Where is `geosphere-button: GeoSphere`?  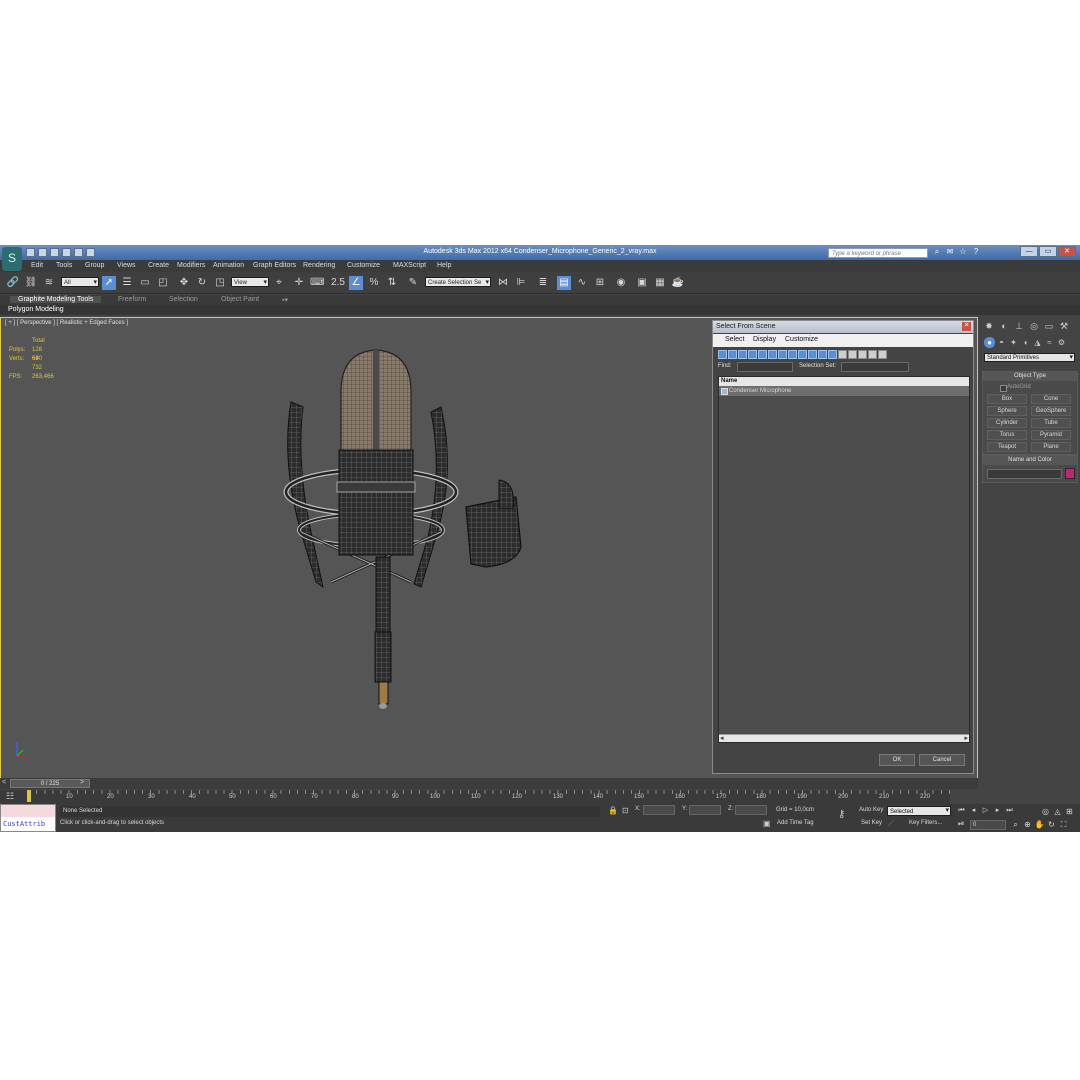 geosphere-button: GeoSphere is located at coordinates (1051, 411).